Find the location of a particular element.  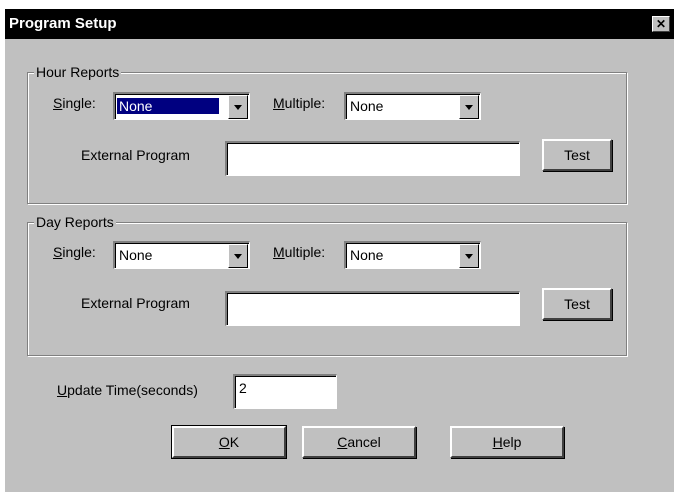

hour-reports-label: Hour Reports is located at coordinates (78, 72).